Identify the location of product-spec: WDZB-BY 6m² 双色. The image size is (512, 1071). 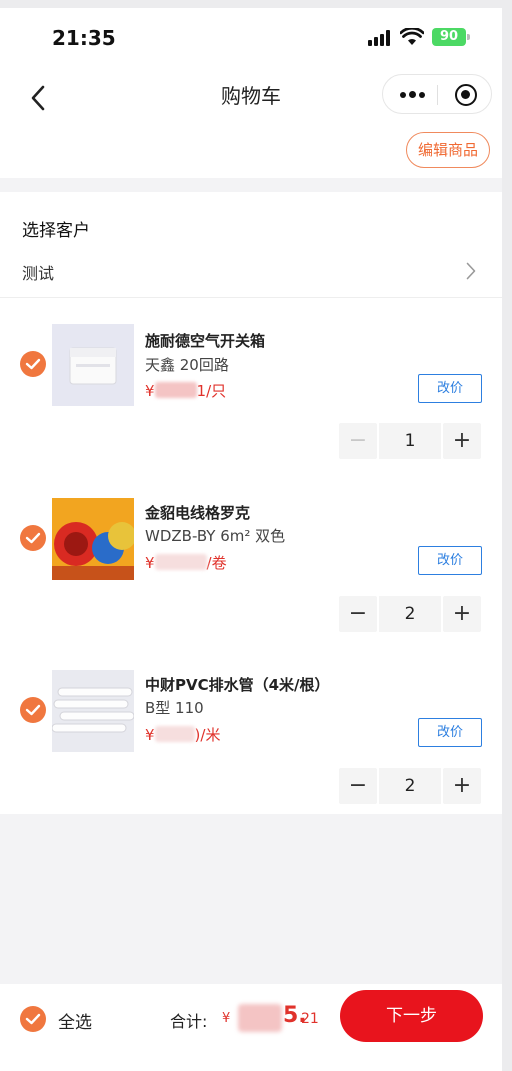
(215, 536).